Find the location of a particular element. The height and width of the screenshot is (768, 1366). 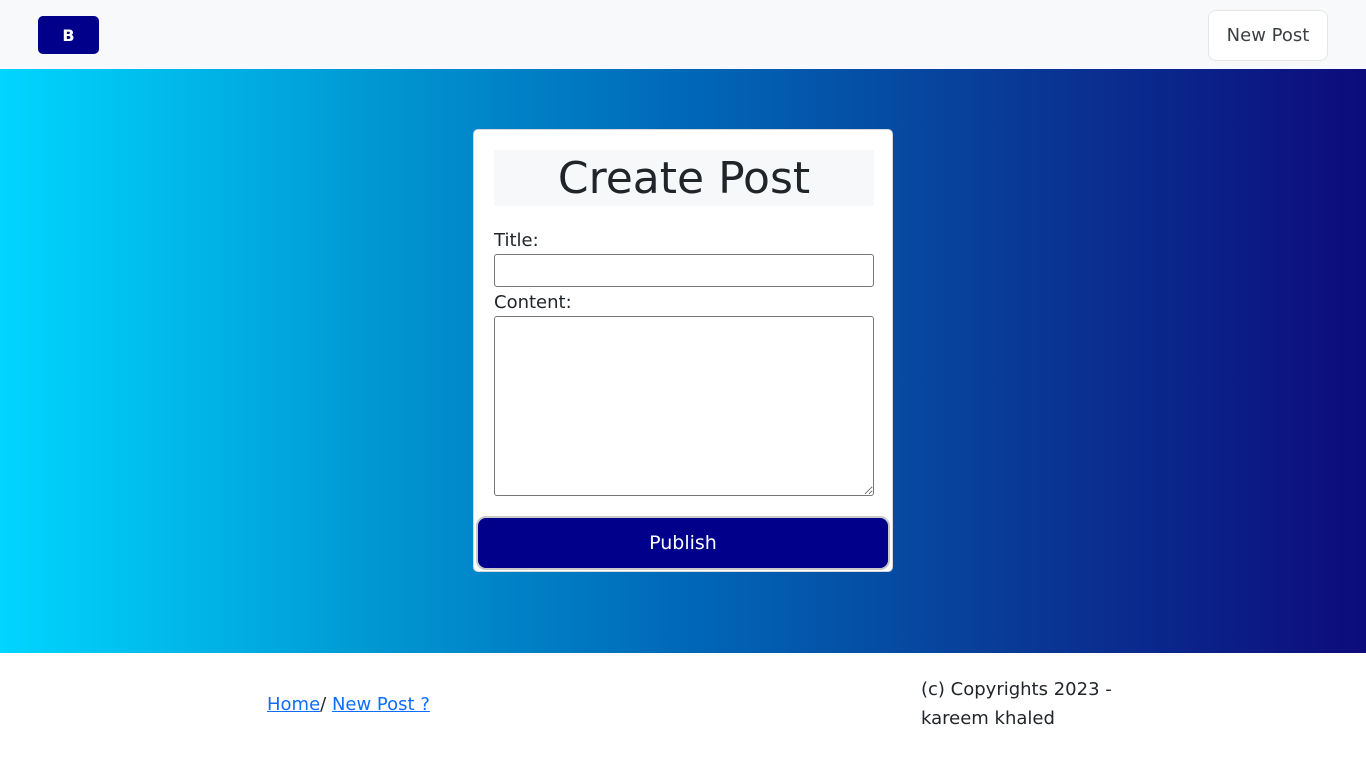

breadcrumb: Home/ New Post ? is located at coordinates (348, 704).